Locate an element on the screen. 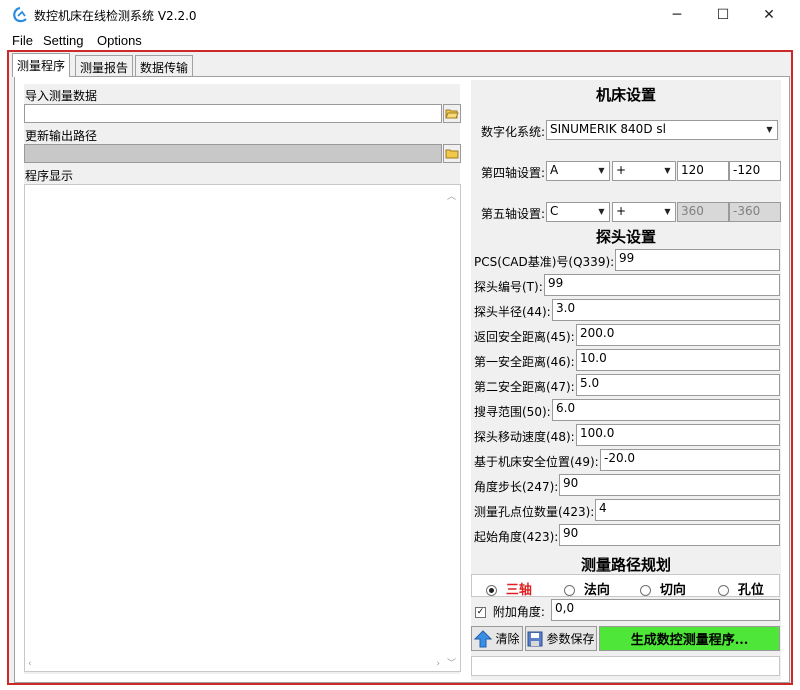  window-title: 数控机床在线检测系统 V2.2.0 is located at coordinates (115, 16).